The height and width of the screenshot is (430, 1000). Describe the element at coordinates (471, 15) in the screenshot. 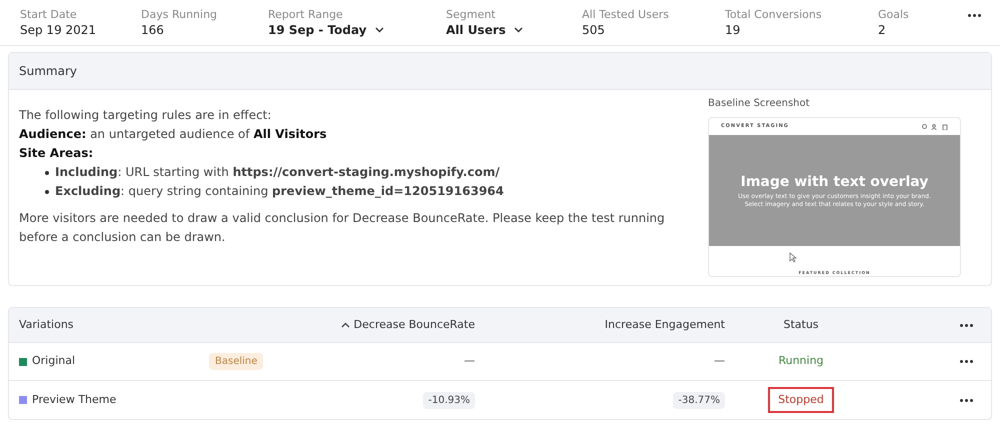

I see `stat-label: Segment` at that location.